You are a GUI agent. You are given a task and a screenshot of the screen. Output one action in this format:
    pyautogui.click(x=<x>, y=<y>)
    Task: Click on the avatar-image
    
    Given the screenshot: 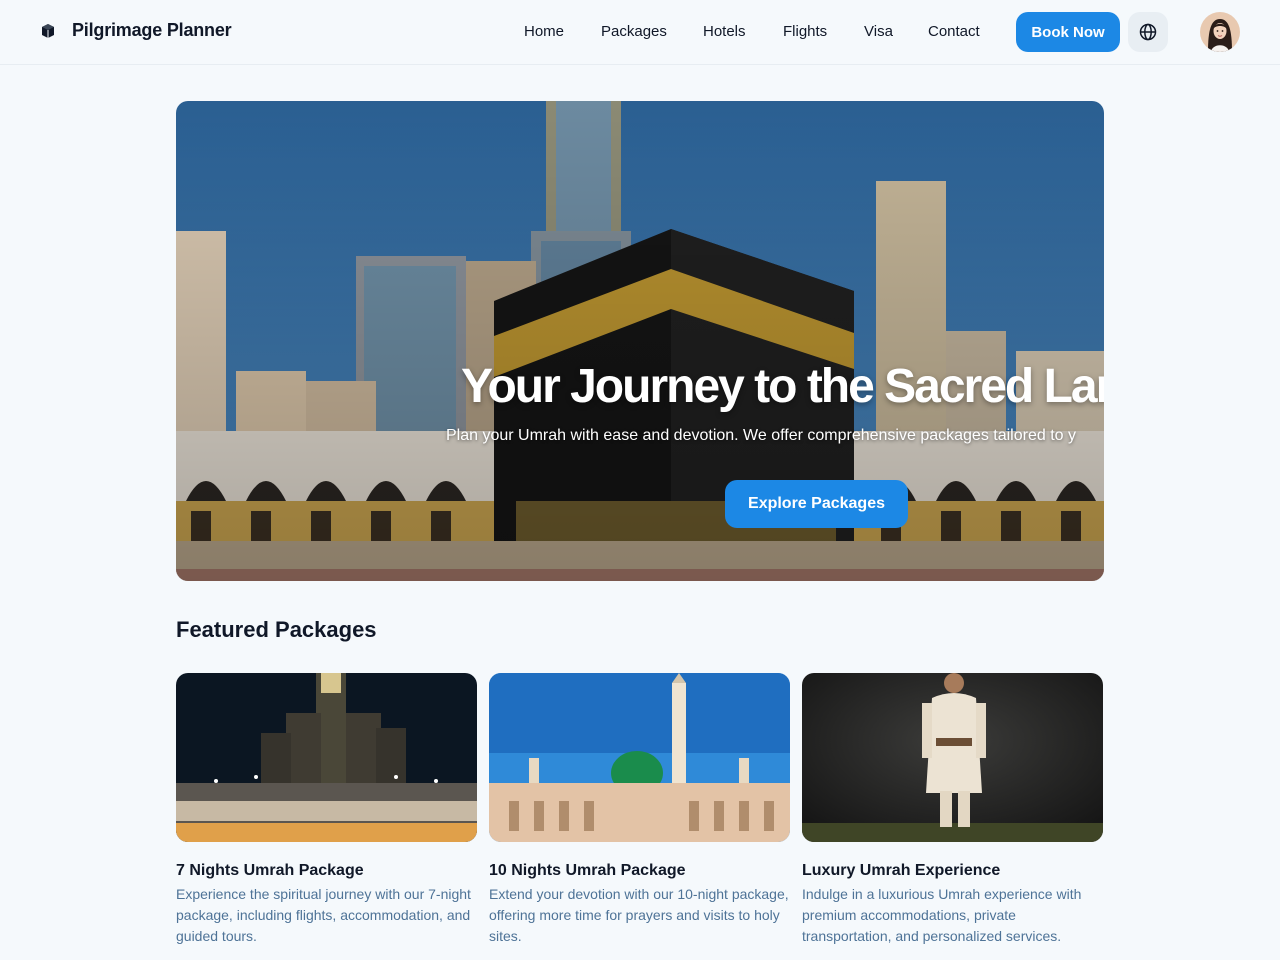 What is the action you would take?
    pyautogui.click(x=1220, y=32)
    